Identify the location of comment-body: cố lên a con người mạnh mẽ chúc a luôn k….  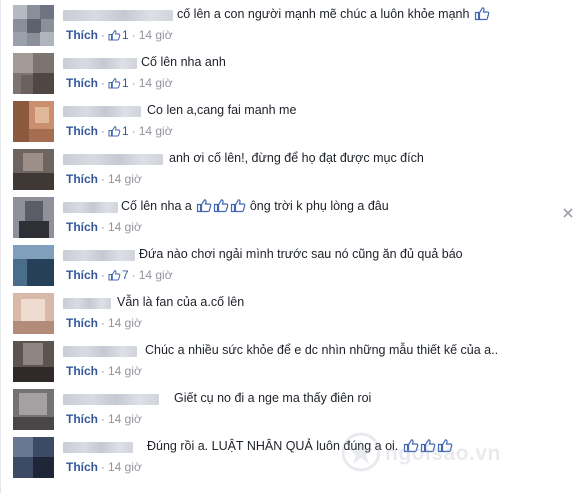
(323, 14).